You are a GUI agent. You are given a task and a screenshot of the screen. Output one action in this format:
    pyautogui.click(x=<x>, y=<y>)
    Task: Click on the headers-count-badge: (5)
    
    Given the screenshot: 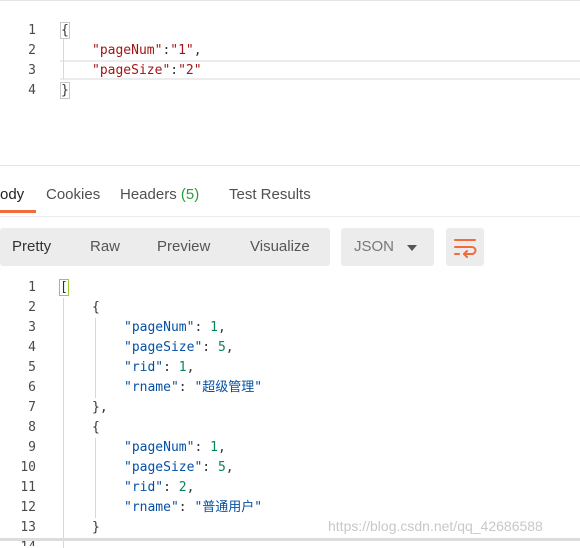 What is the action you would take?
    pyautogui.click(x=190, y=194)
    